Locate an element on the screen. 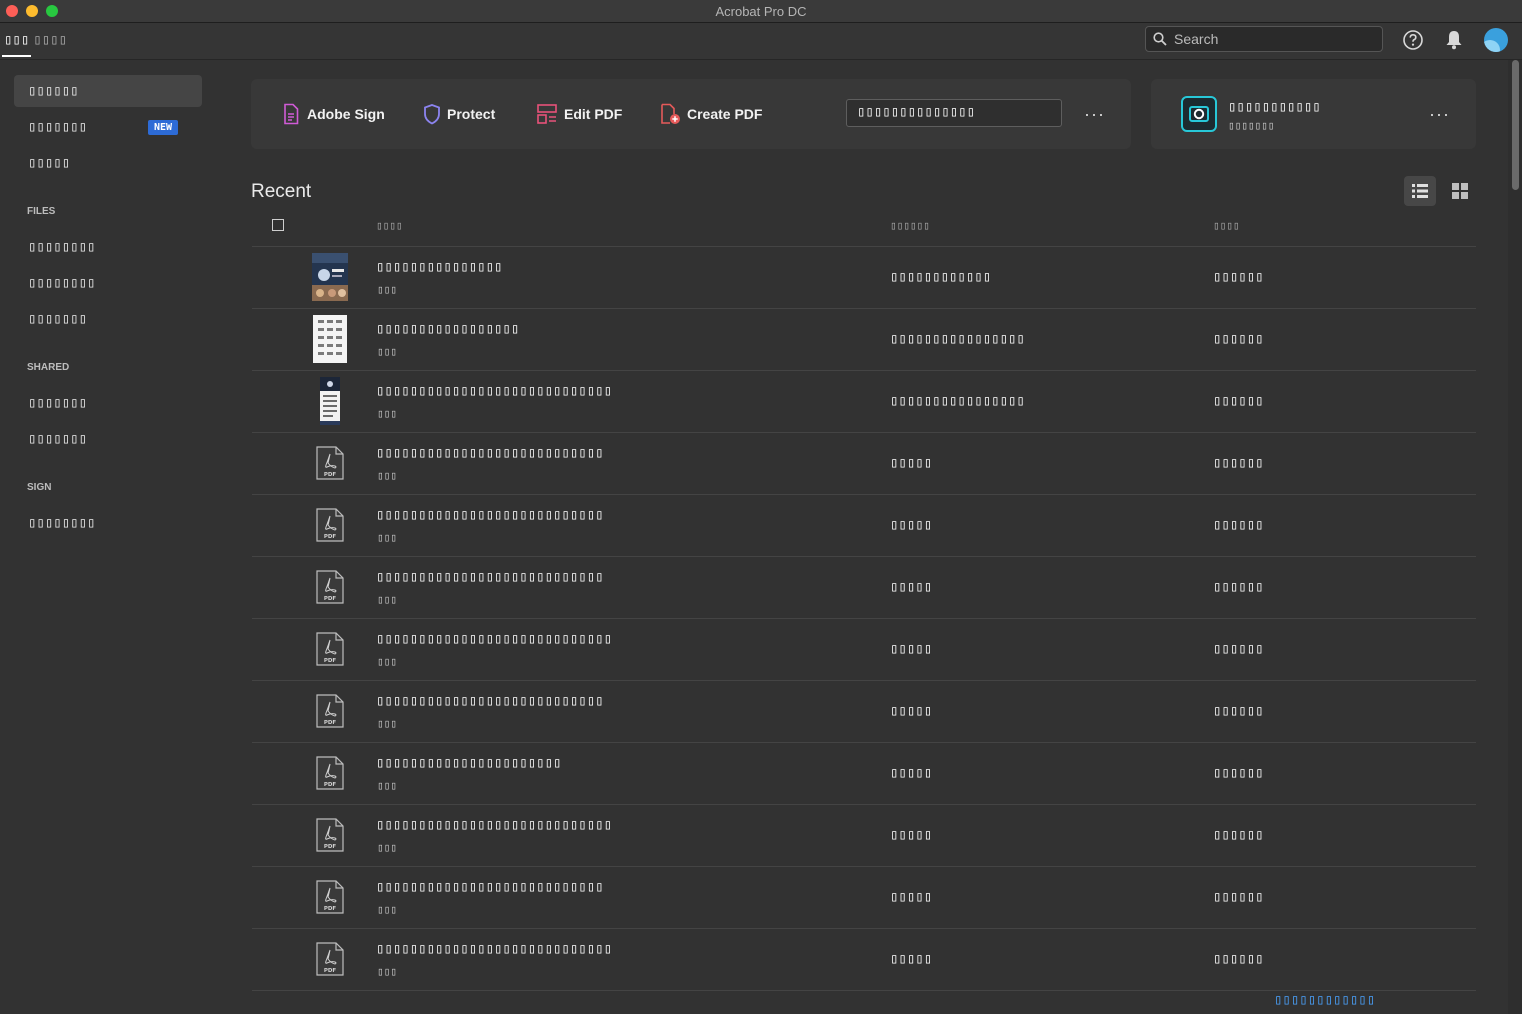 The width and height of the screenshot is (1522, 1014). search-input is located at coordinates (1274, 39).